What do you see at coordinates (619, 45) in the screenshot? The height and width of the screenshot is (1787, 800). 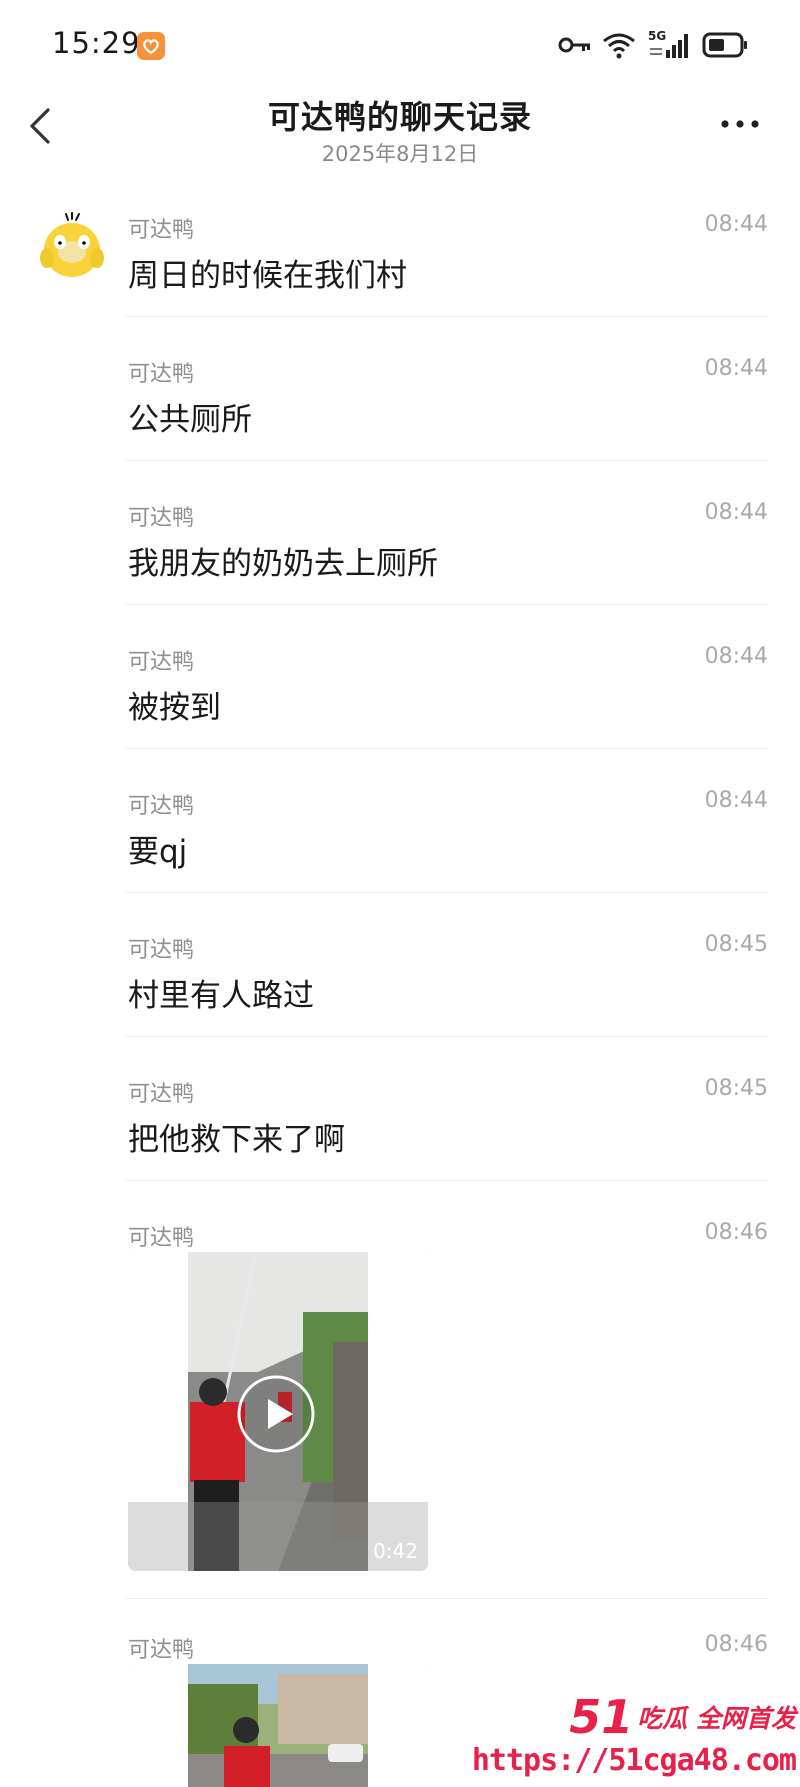 I see `wifi-icon` at bounding box center [619, 45].